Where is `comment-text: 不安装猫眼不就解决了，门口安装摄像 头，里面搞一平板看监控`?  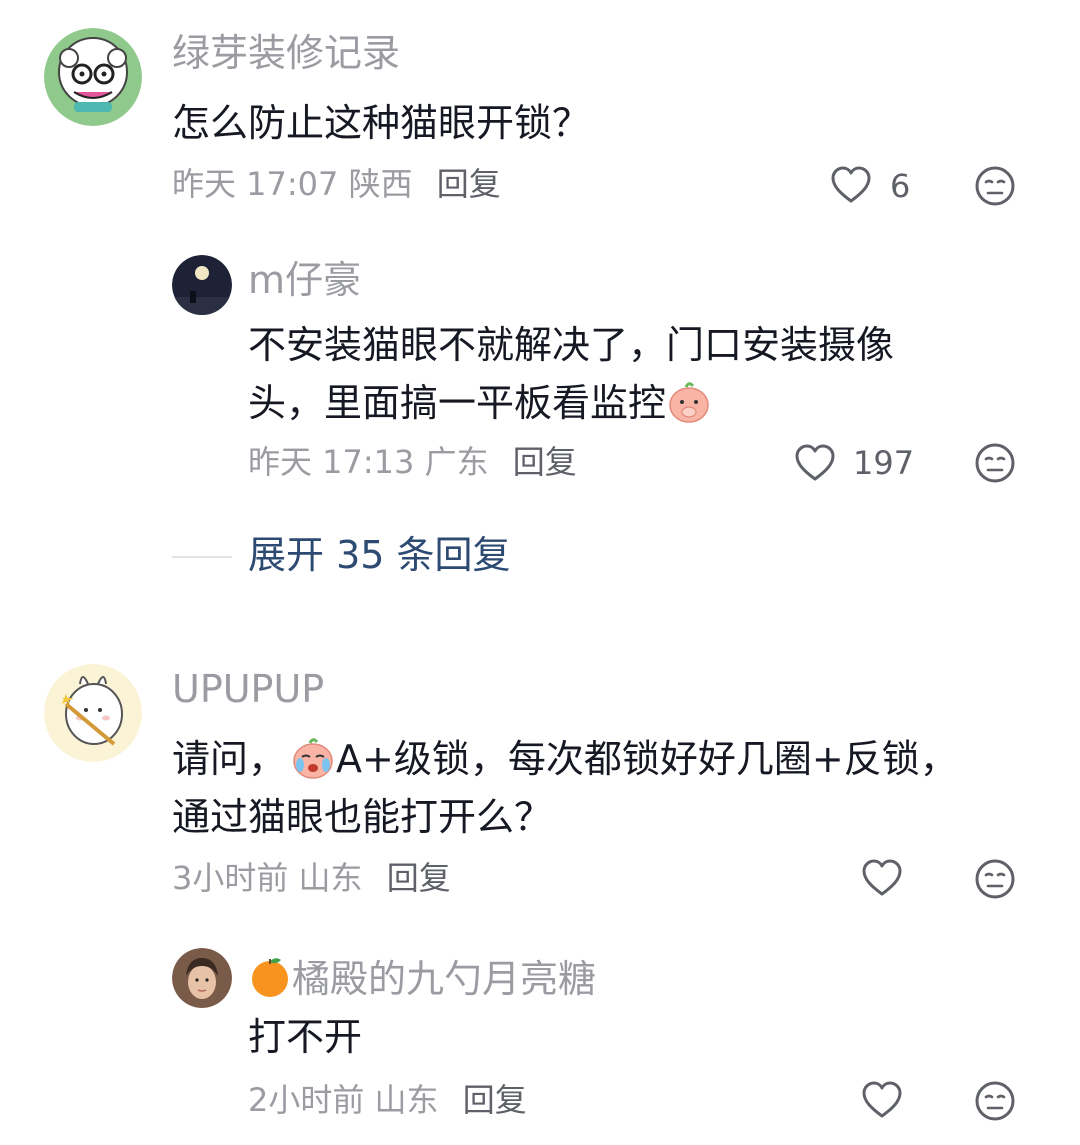
comment-text: 不安装猫眼不就解决了，门口安装摄像 头，里面搞一平板看监控 is located at coordinates (571, 374).